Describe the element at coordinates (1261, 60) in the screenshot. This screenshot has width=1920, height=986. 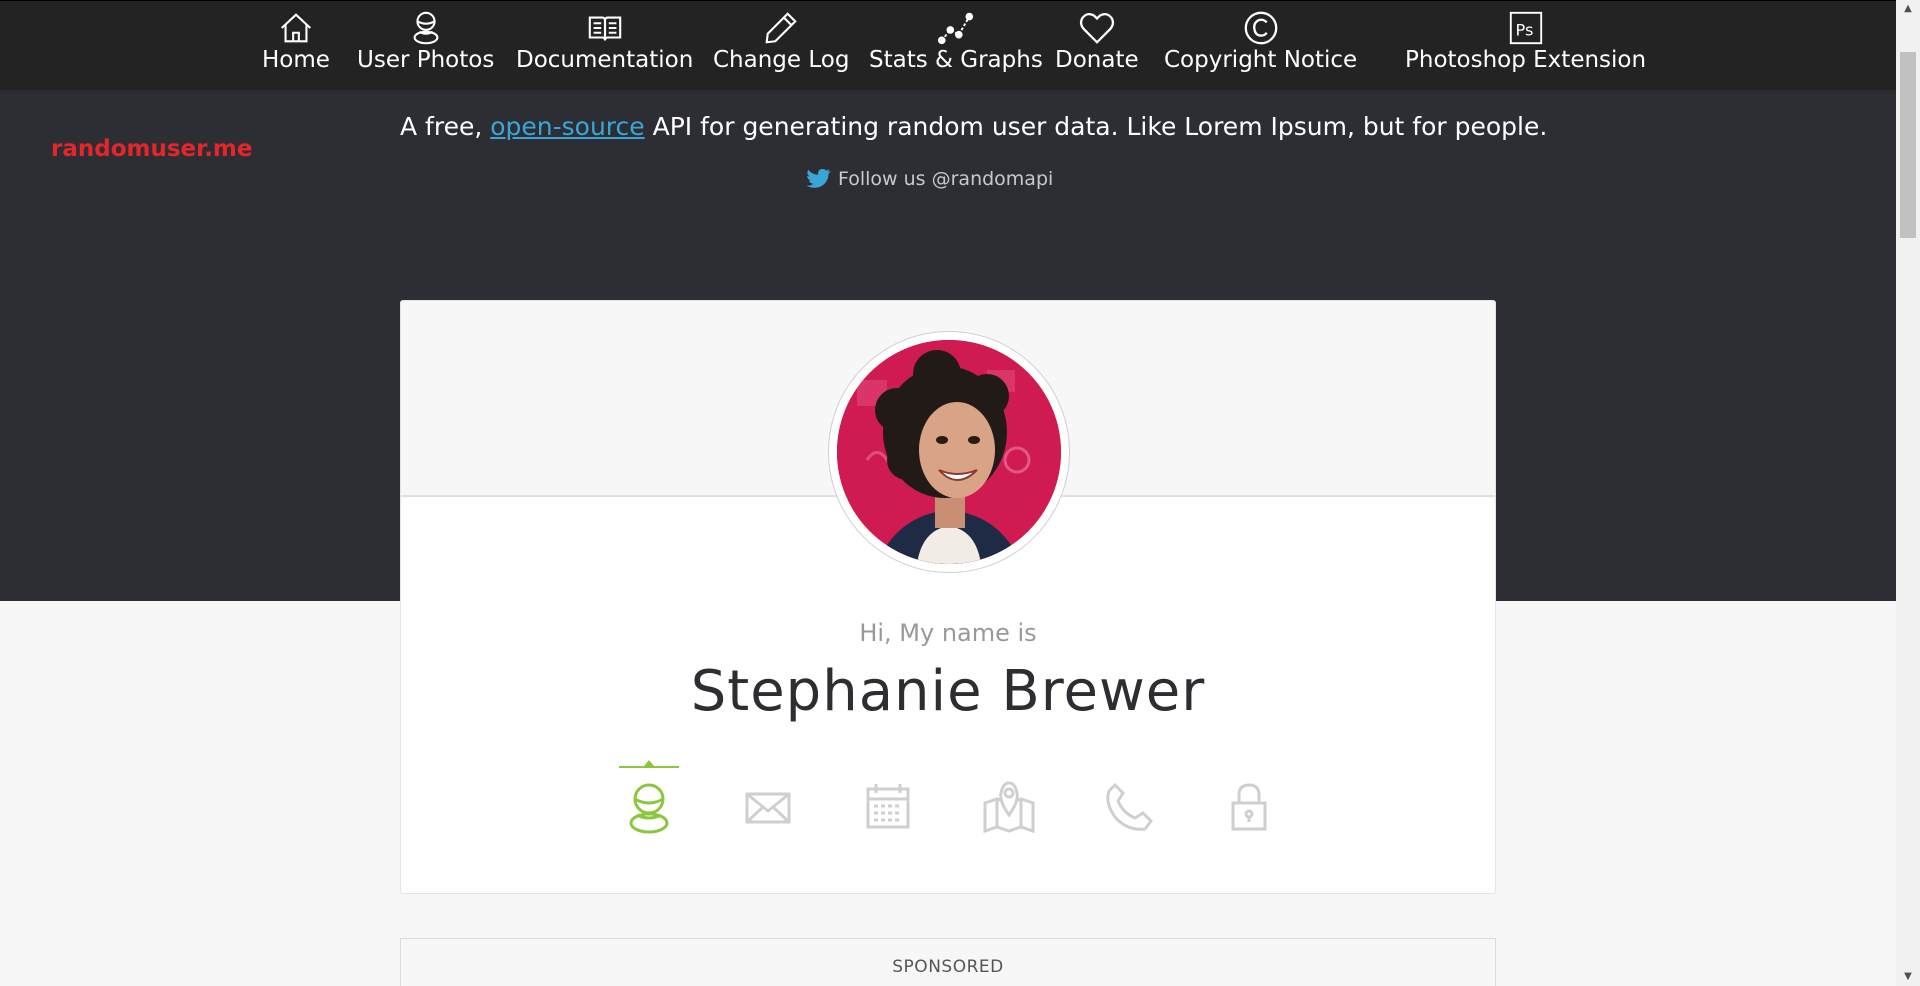
I see `nav-copyright-notice-label: Copyright Notice` at that location.